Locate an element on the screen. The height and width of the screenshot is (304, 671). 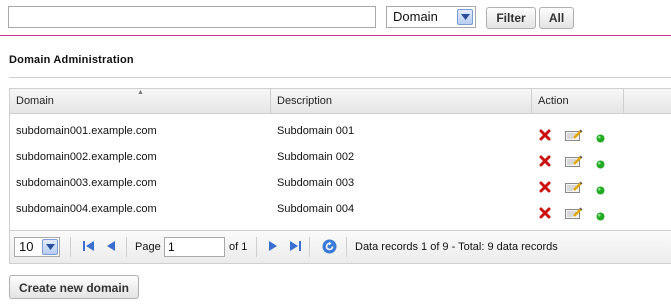
edit-icon is located at coordinates (574, 216).